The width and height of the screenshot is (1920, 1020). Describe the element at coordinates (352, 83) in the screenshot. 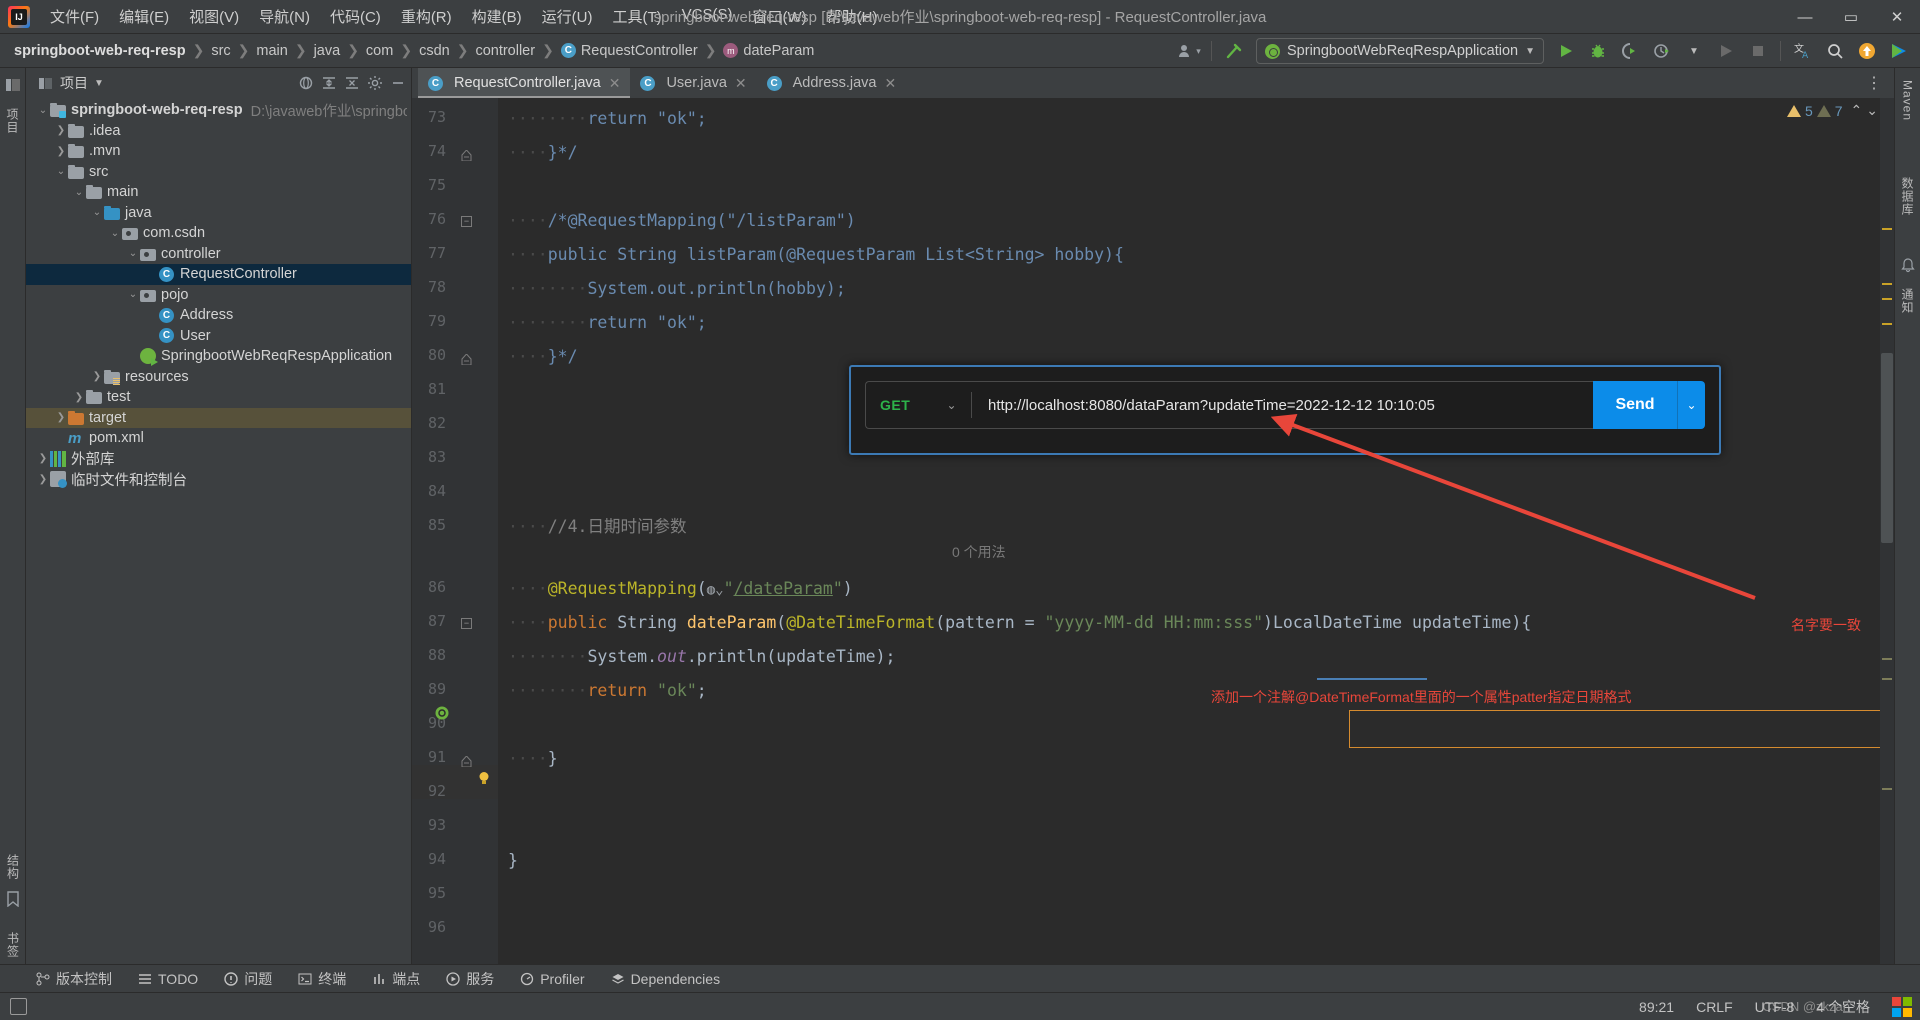

I see `collapse-all-icon` at that location.